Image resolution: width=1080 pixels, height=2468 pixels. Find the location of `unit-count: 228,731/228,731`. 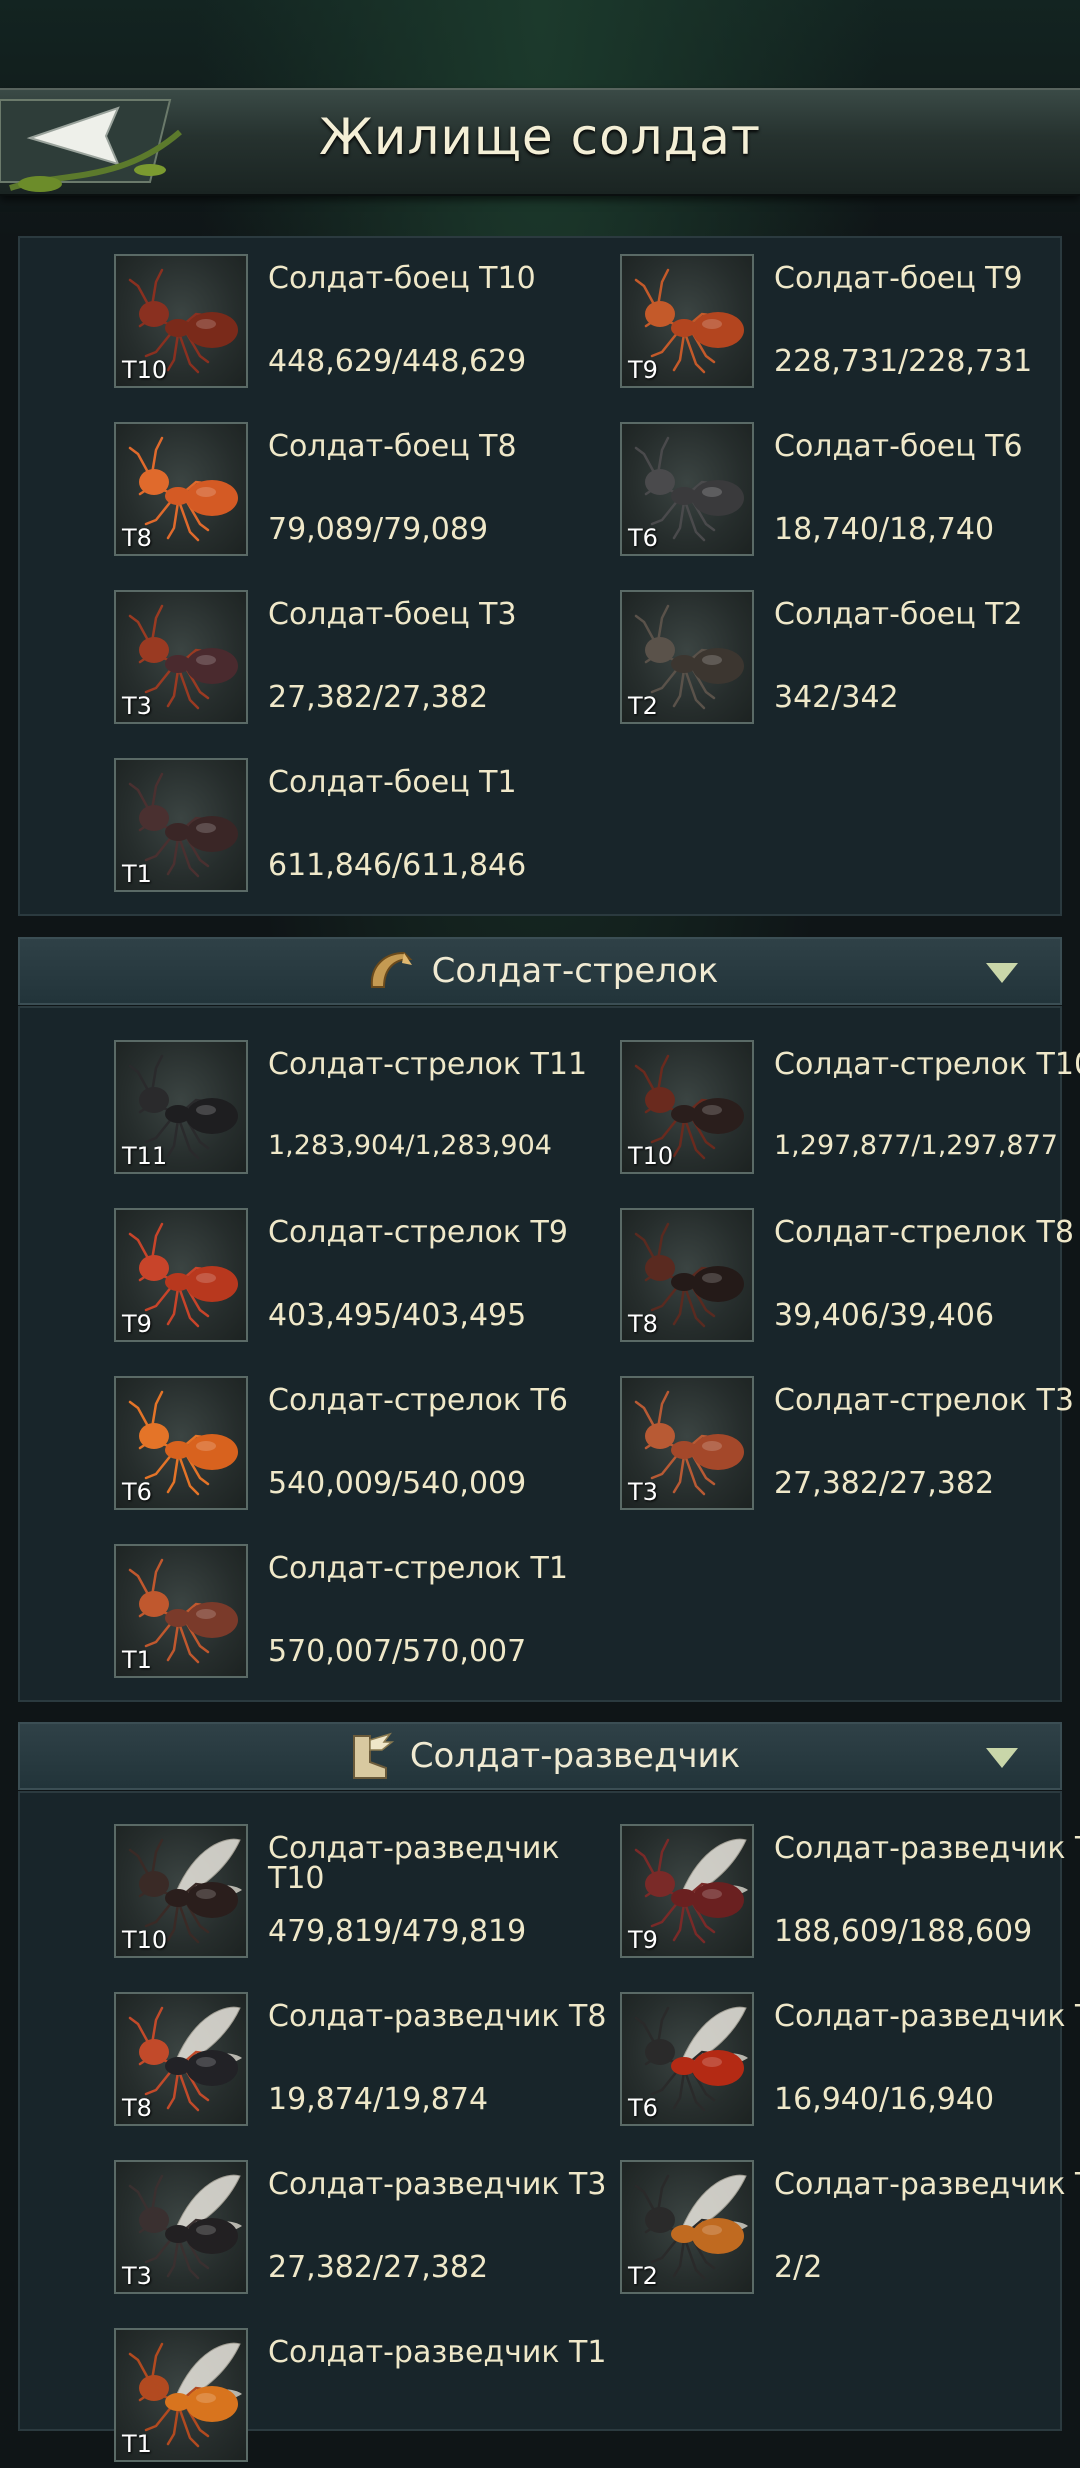

unit-count: 228,731/228,731 is located at coordinates (903, 361).